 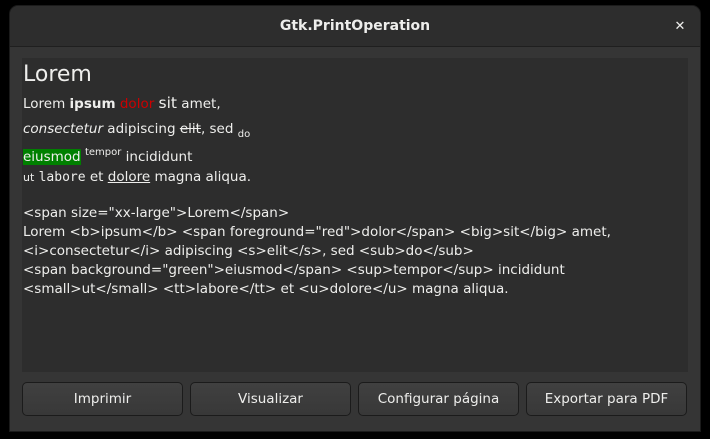 I want to click on print-button: Imprimir, so click(x=102, y=399).